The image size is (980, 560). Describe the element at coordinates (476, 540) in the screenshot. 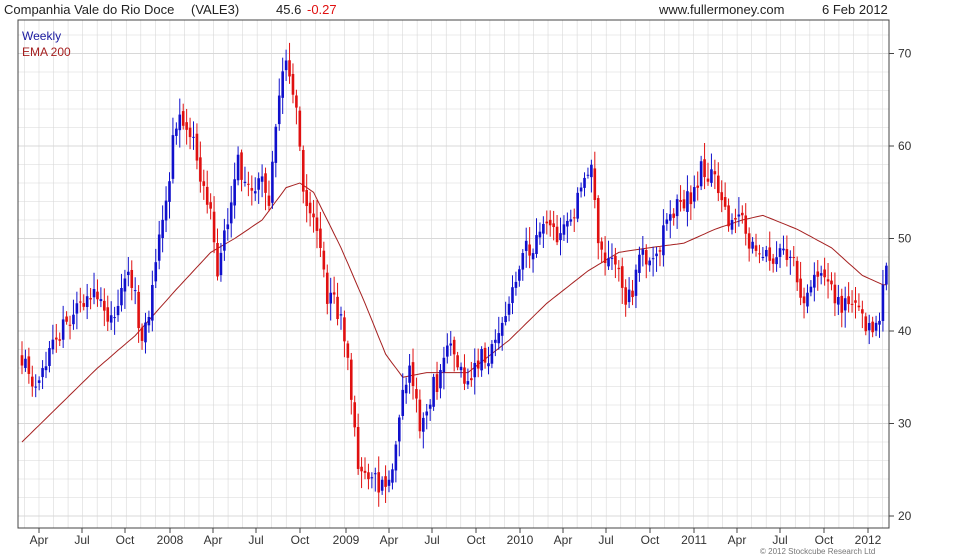

I see `x-tick-label: Oct` at that location.